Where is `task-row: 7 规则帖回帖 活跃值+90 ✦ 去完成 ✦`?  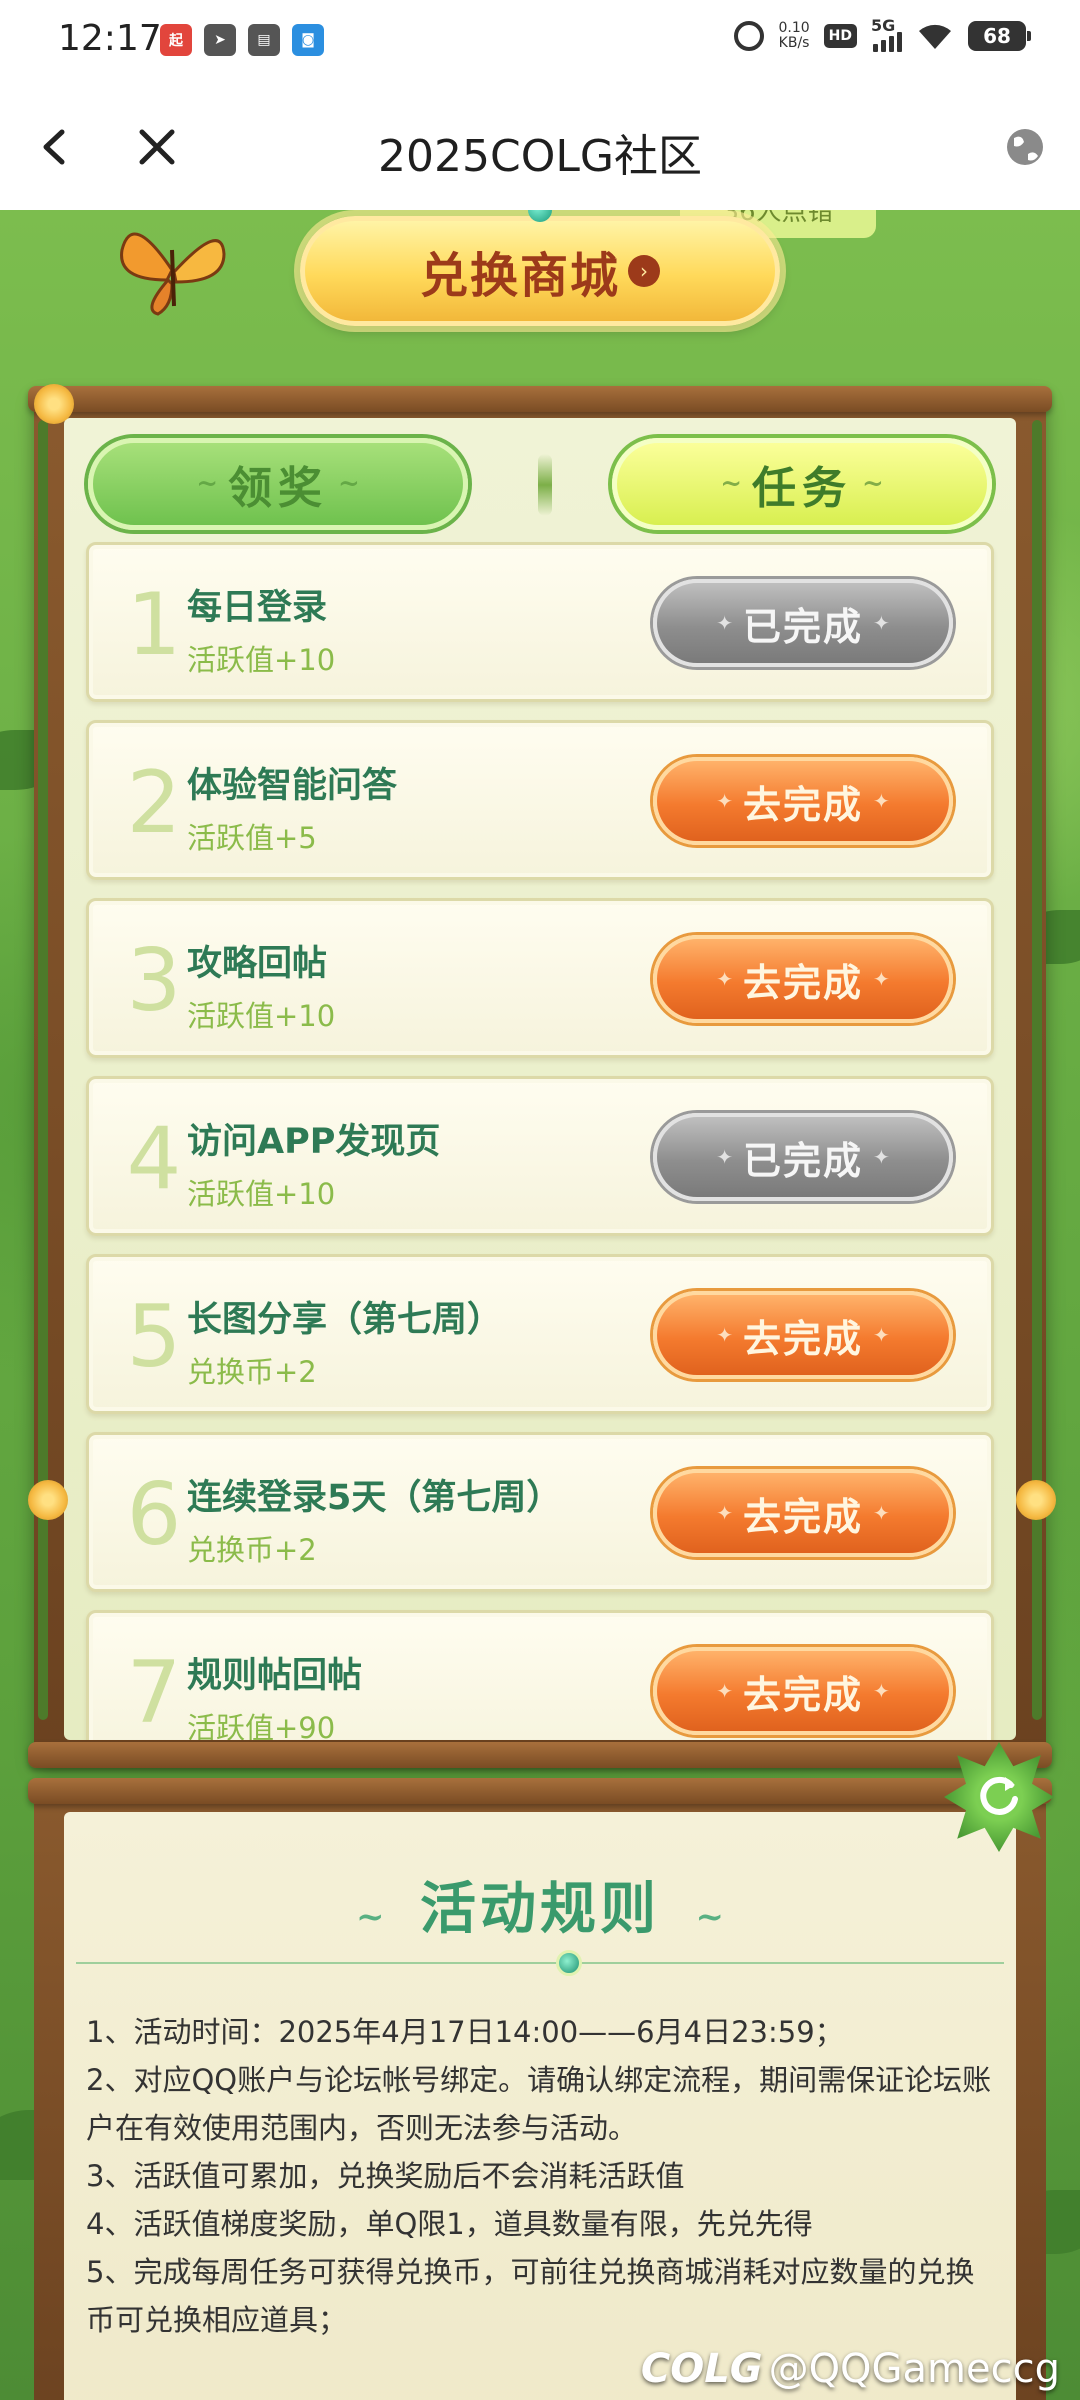
task-row: 7 规则帖回帖 活跃值+90 ✦ 去完成 ✦ is located at coordinates (540, 1675).